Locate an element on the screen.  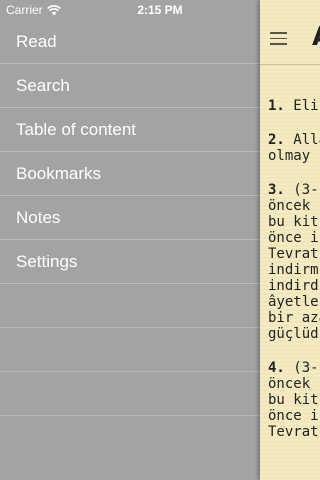
verse-2: 2. Alla olmay is located at coordinates (294, 148).